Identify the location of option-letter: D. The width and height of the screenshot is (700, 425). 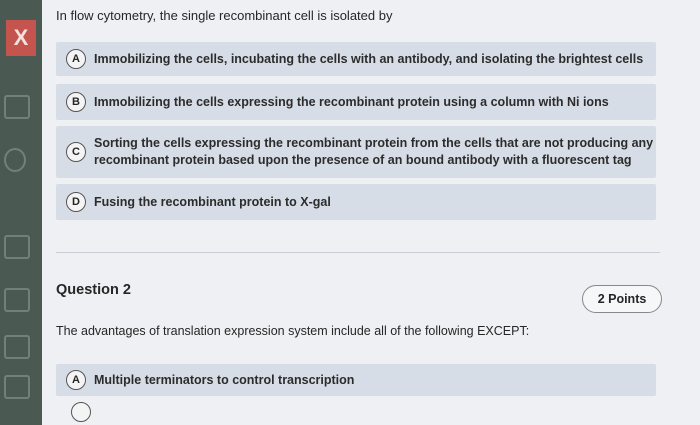
(76, 202).